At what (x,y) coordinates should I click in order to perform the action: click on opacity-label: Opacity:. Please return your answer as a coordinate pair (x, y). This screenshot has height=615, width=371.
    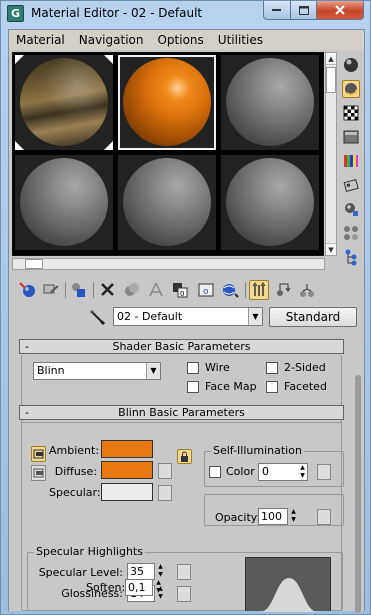
    Looking at the image, I should click on (238, 517).